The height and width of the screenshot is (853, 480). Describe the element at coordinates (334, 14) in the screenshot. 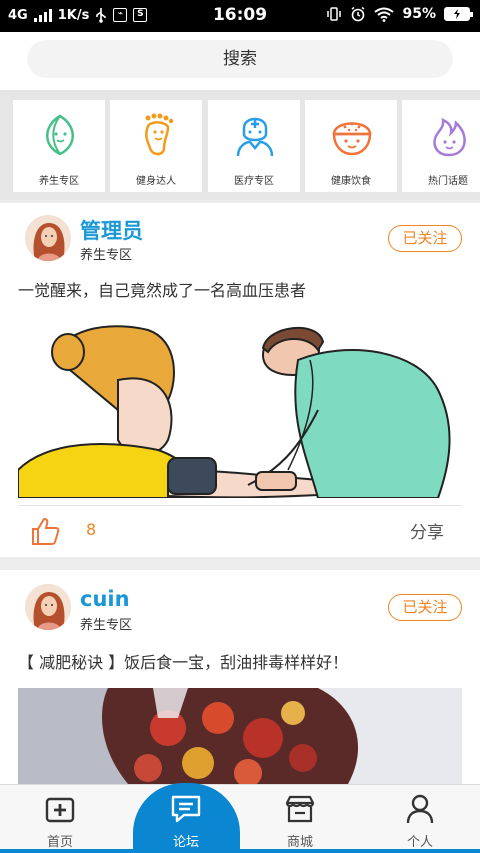

I see `vibrate-icon` at that location.